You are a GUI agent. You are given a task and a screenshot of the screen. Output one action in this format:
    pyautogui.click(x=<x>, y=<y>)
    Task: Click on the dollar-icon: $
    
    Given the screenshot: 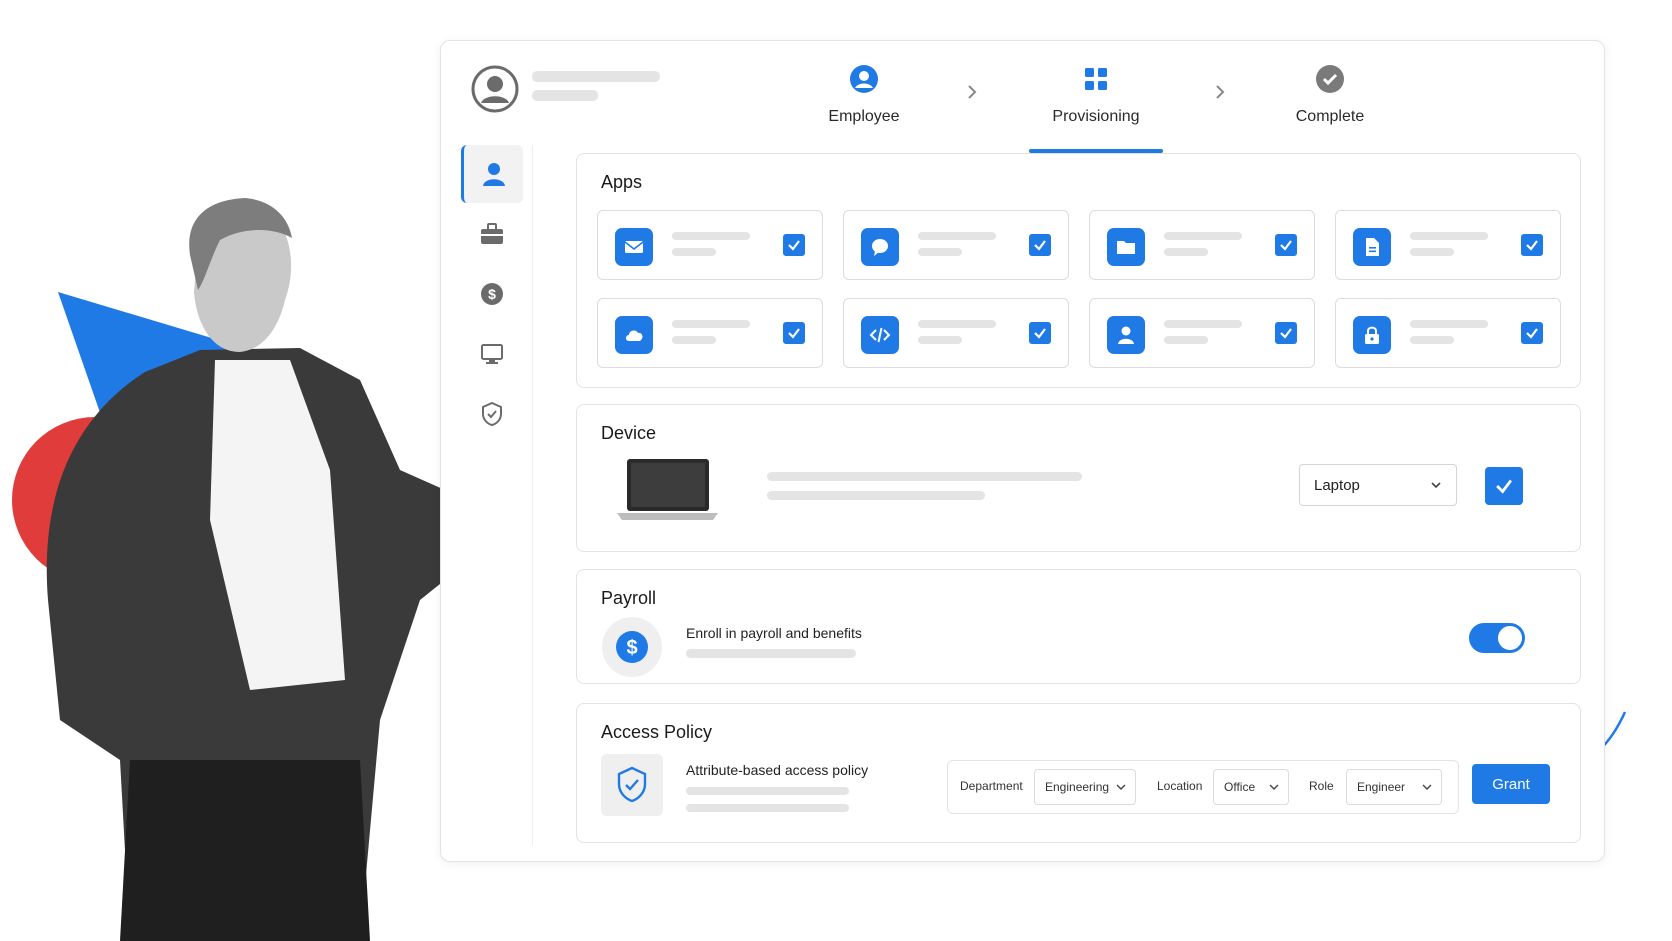 What is the action you would take?
    pyautogui.click(x=492, y=294)
    